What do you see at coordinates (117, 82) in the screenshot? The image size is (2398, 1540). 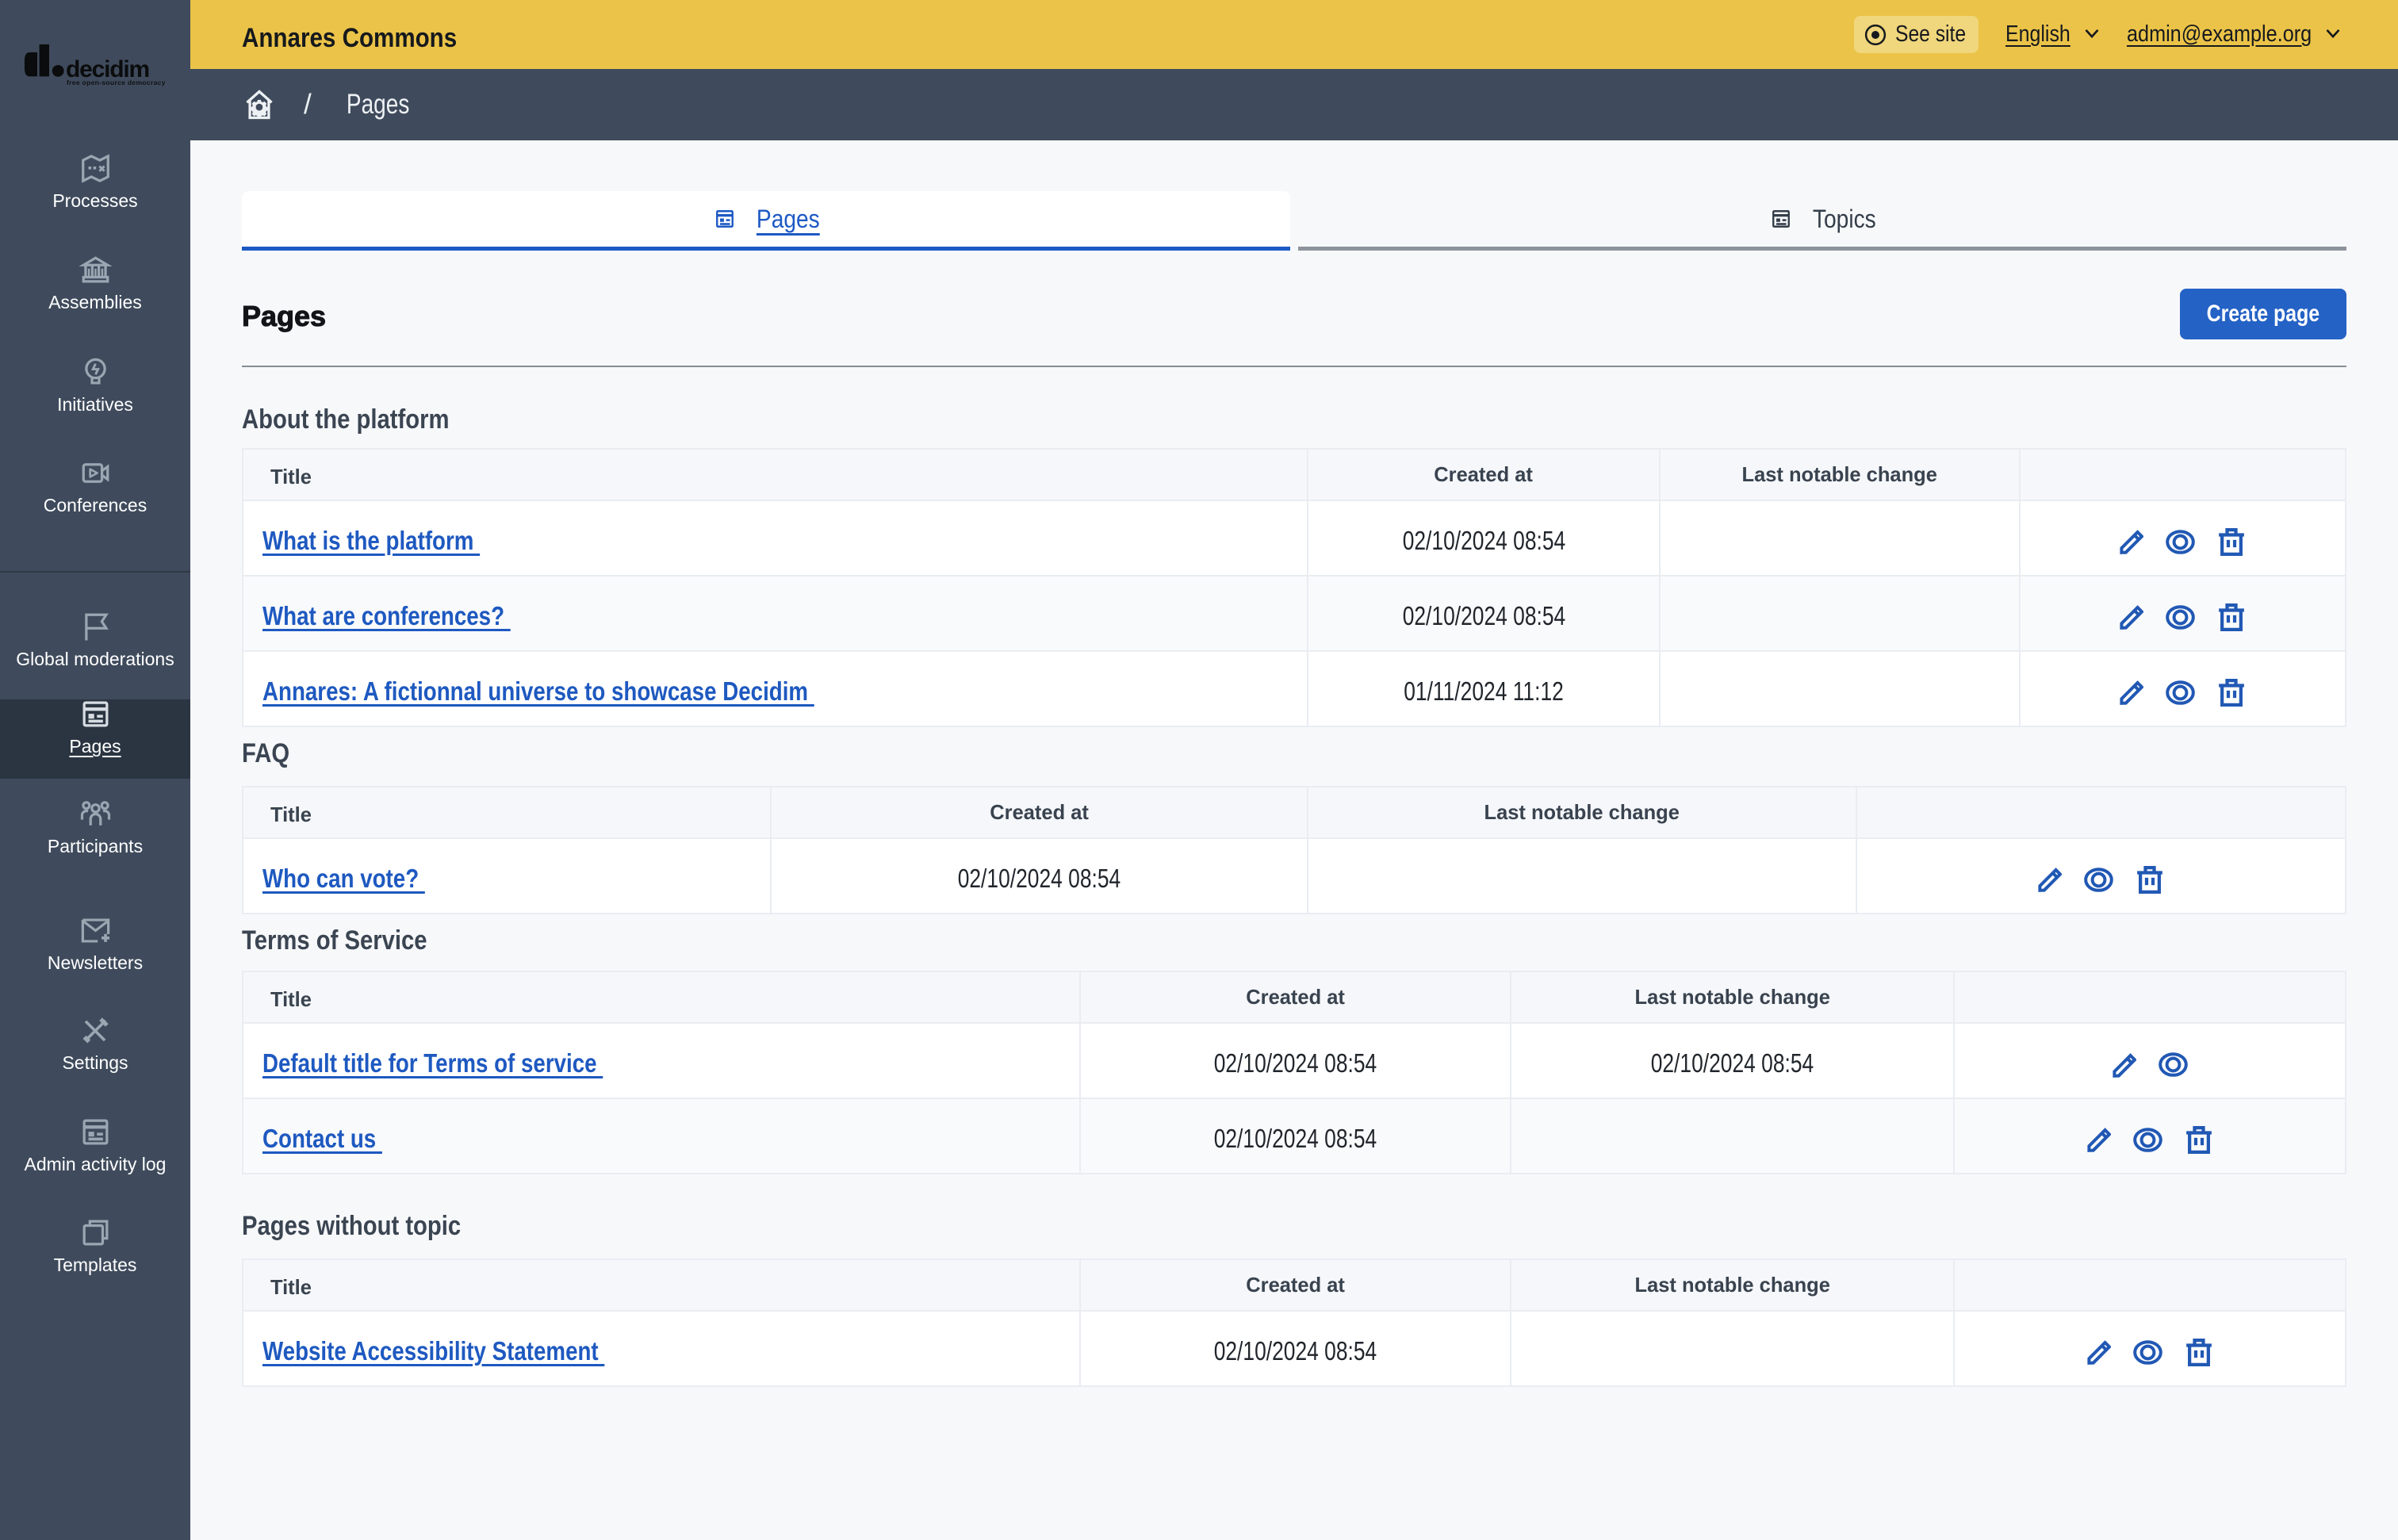 I see `svg-text: free open-source democracy` at bounding box center [117, 82].